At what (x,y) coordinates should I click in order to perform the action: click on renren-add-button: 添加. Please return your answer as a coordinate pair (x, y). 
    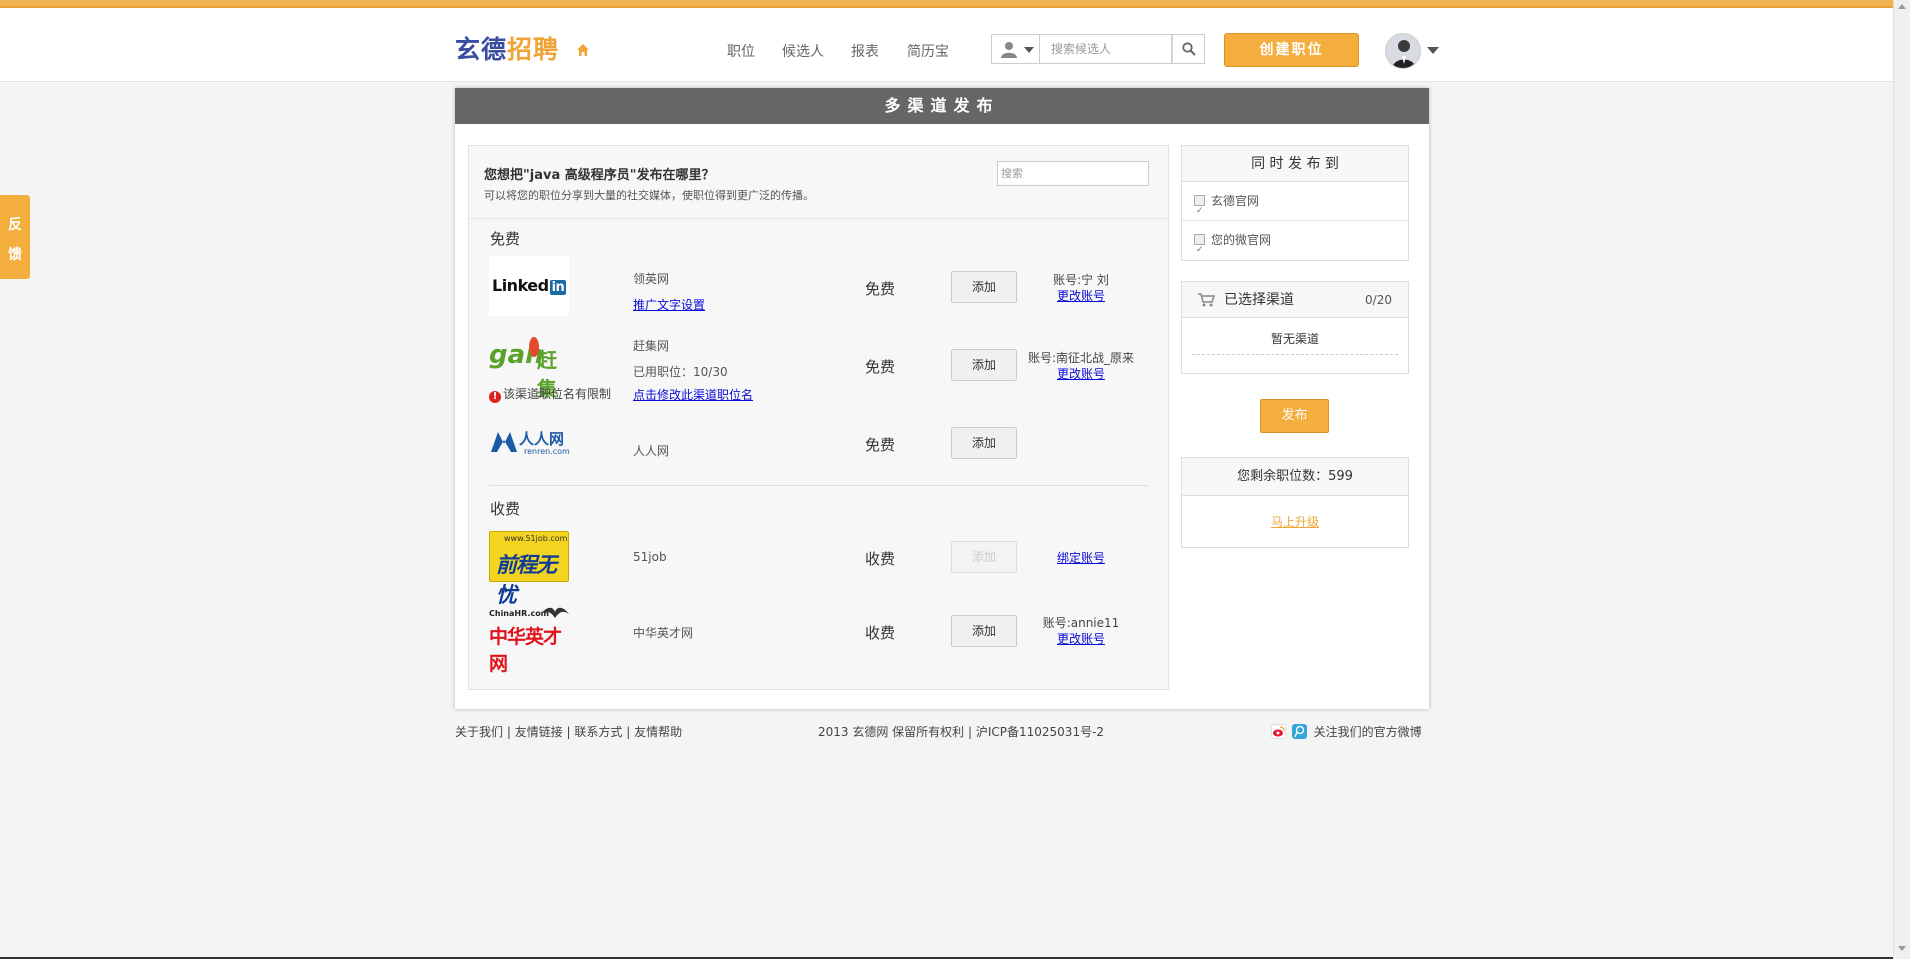
    Looking at the image, I should click on (984, 443).